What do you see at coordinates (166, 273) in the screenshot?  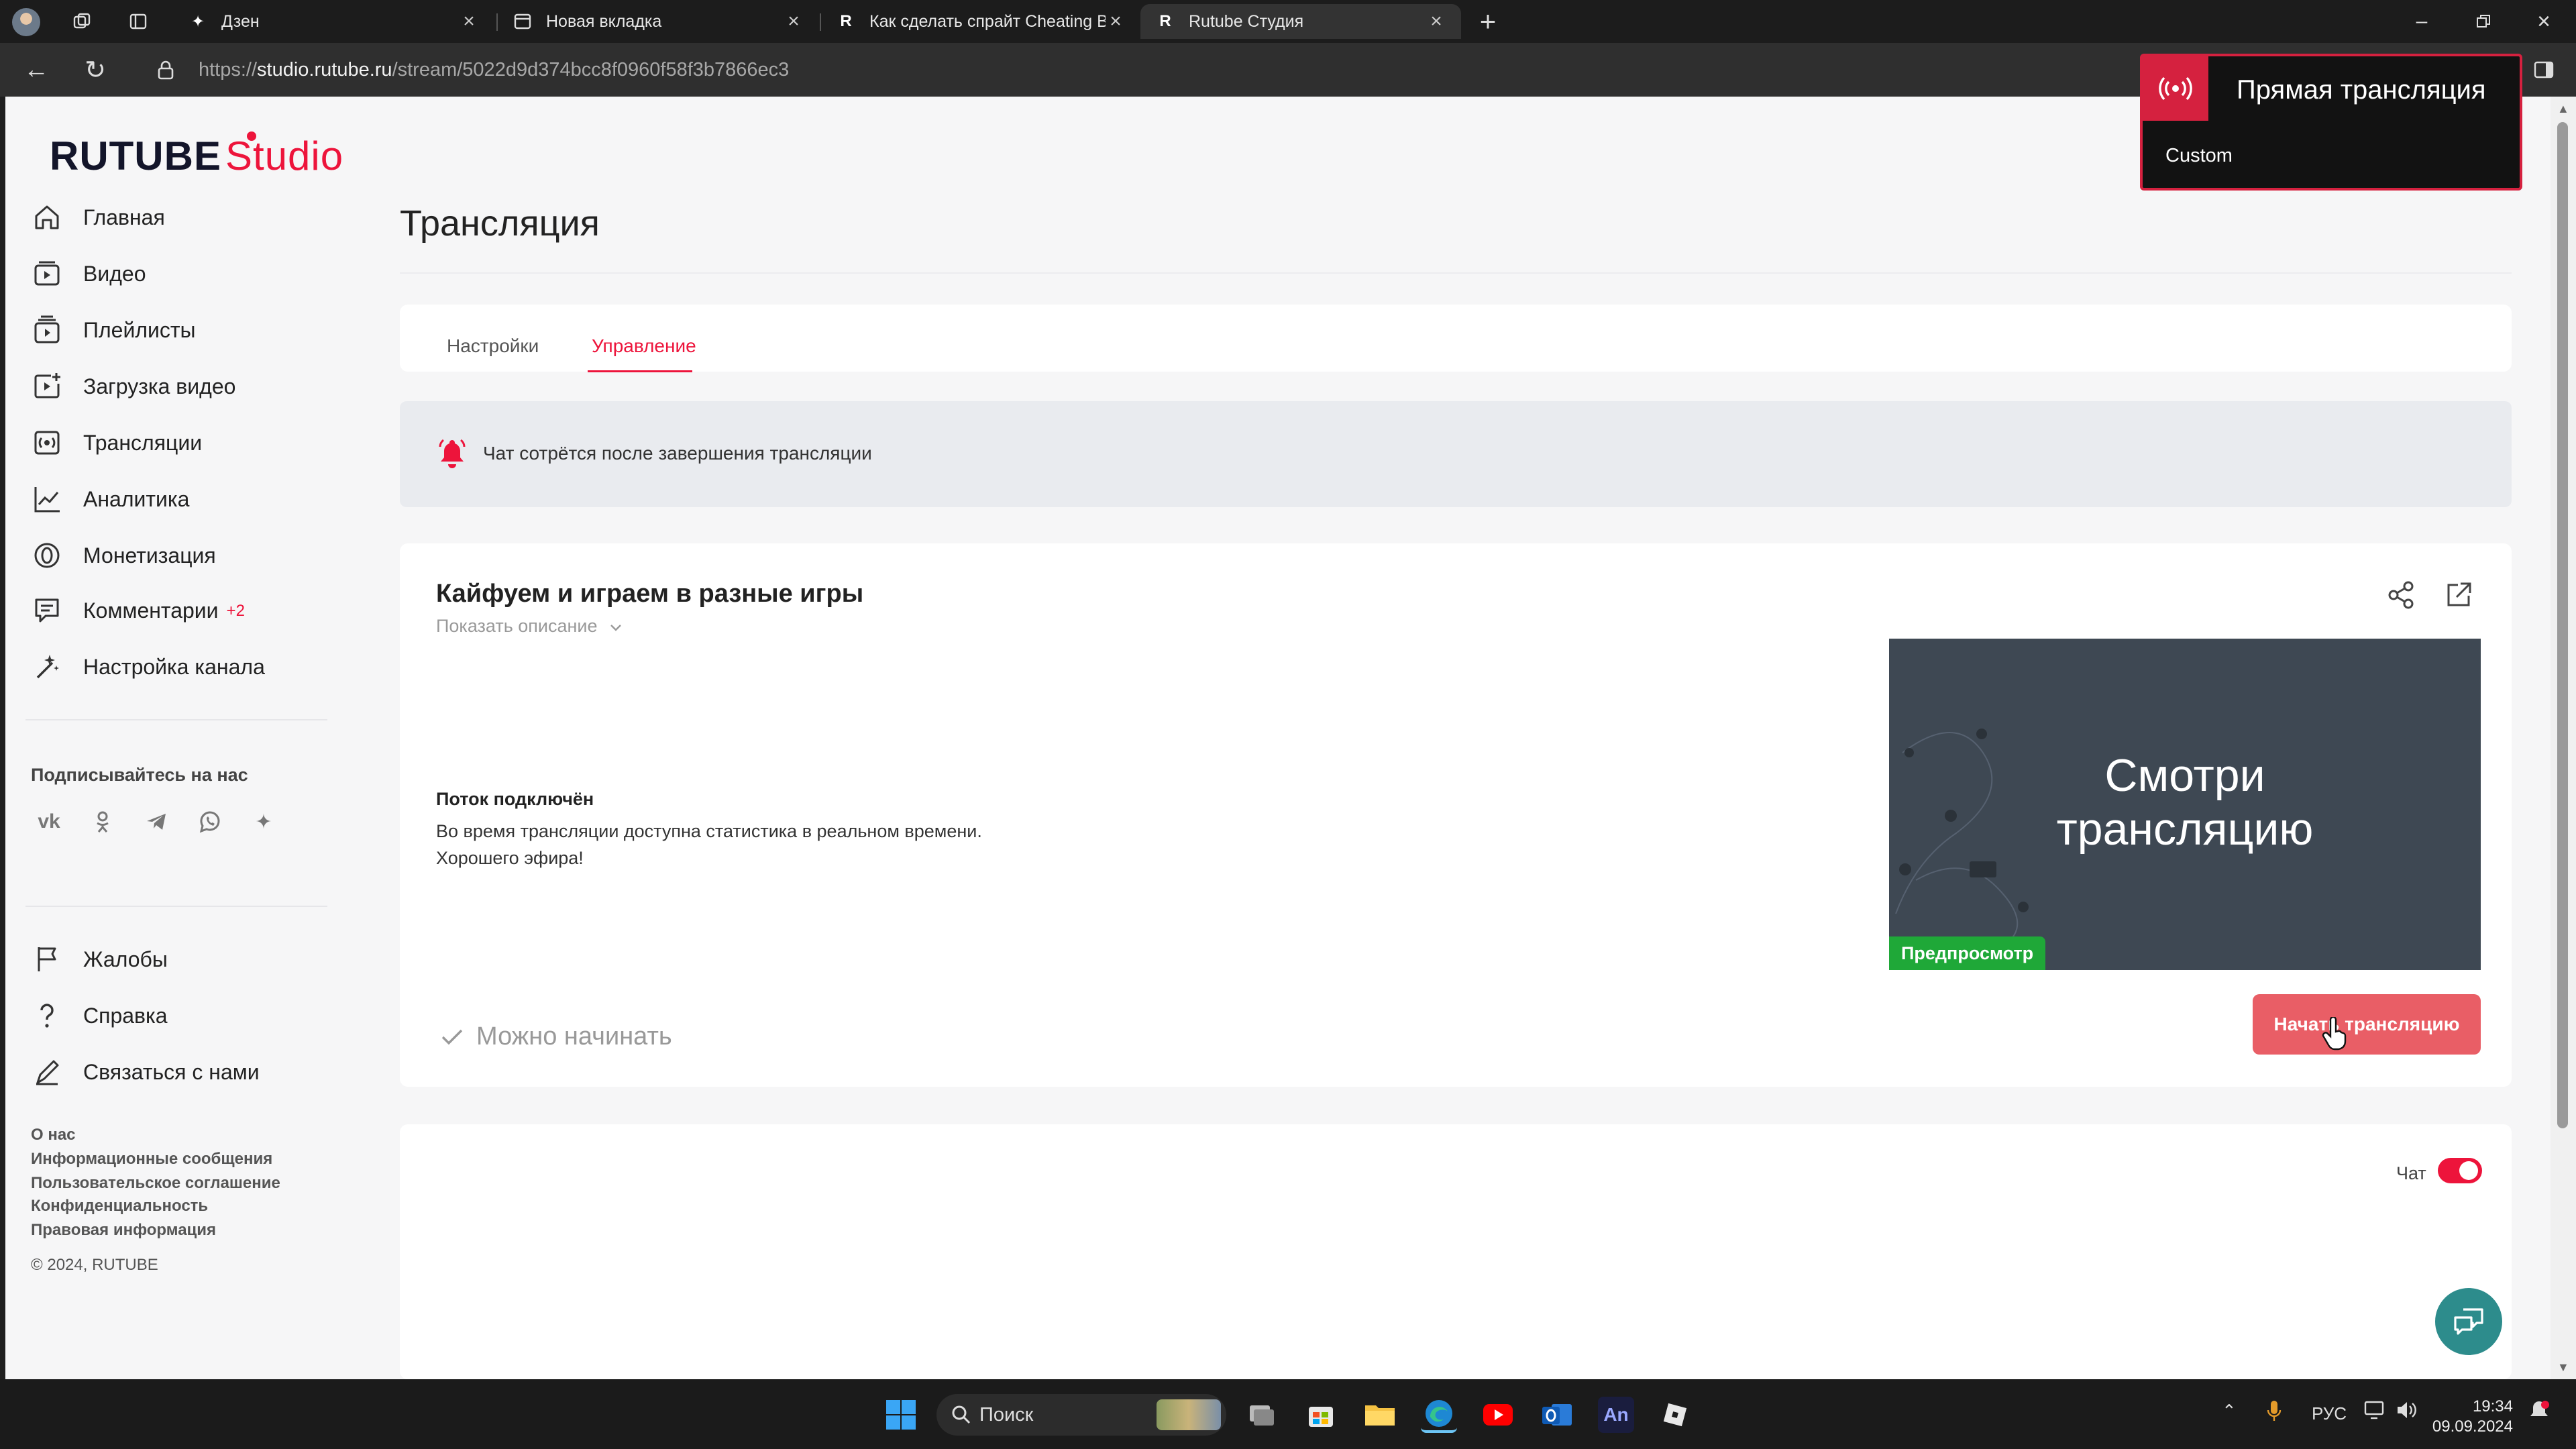 I see `sidebar-item-video: Видео` at bounding box center [166, 273].